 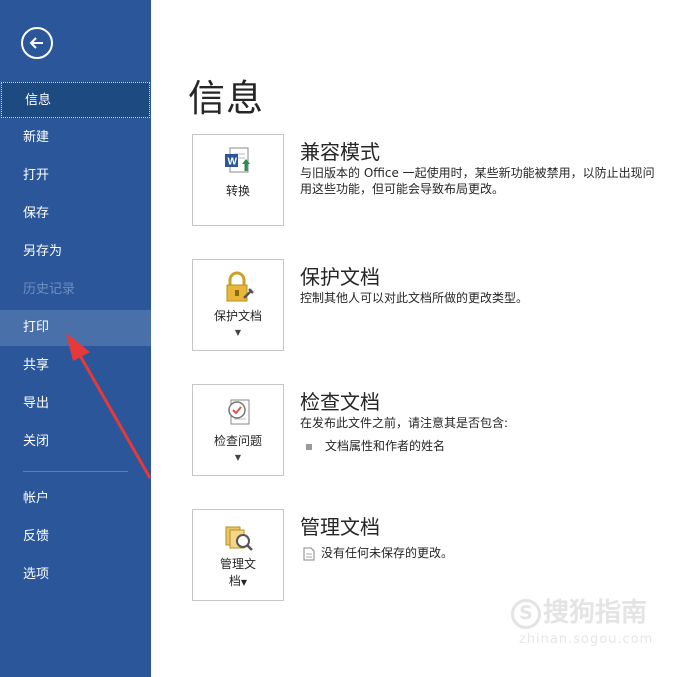 I want to click on back-arrow-icon, so click(x=37, y=43).